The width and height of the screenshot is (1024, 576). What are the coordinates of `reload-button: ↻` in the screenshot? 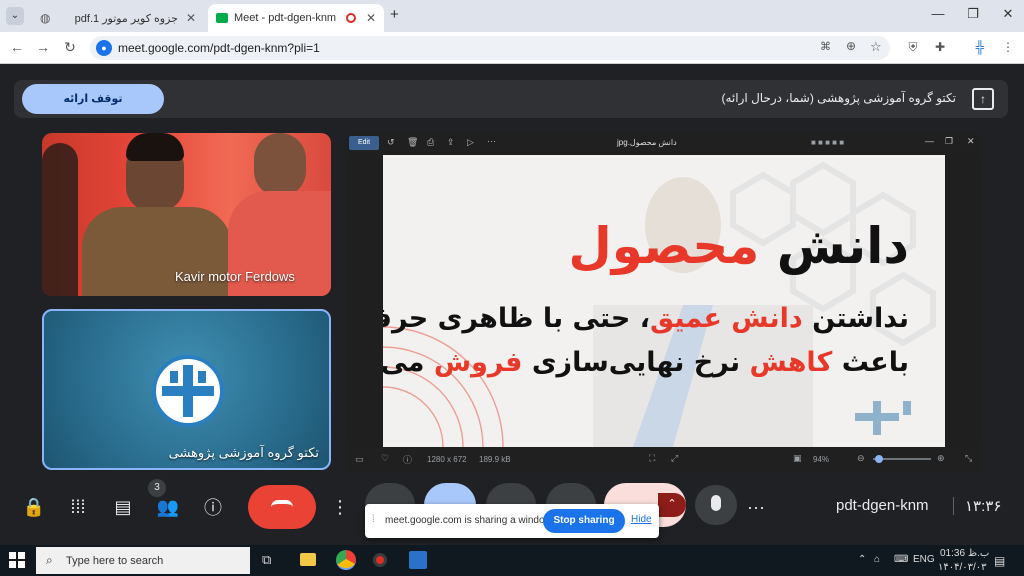 It's located at (70, 47).